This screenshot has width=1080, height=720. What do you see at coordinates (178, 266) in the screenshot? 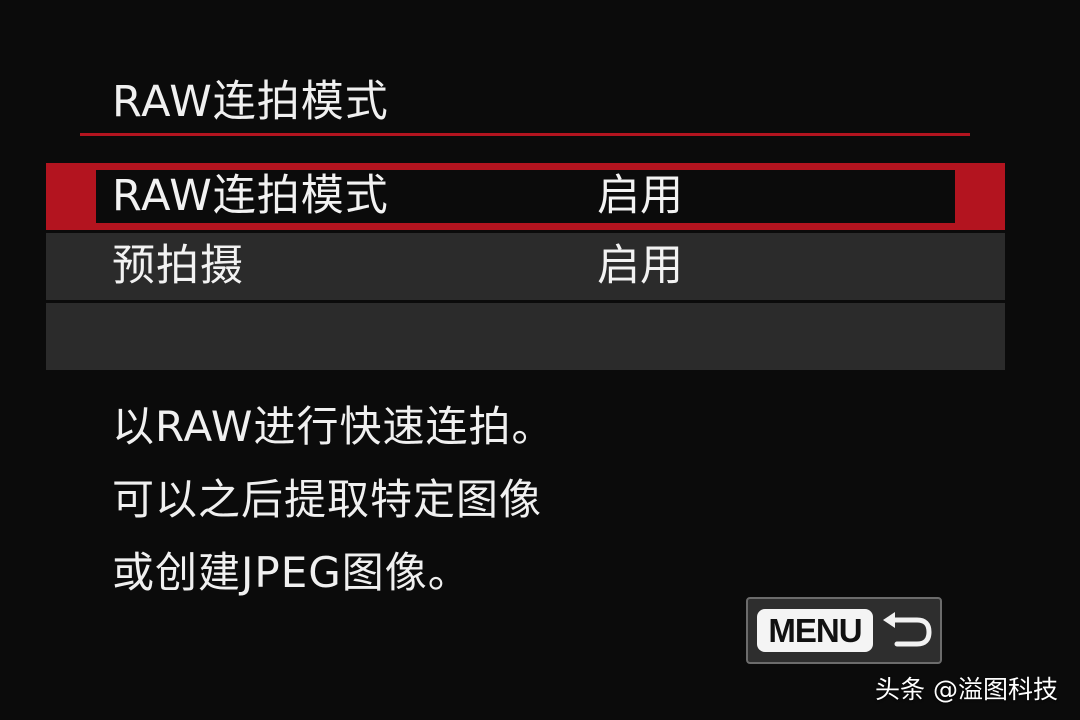
I see `menu-item-label: 预拍摄` at bounding box center [178, 266].